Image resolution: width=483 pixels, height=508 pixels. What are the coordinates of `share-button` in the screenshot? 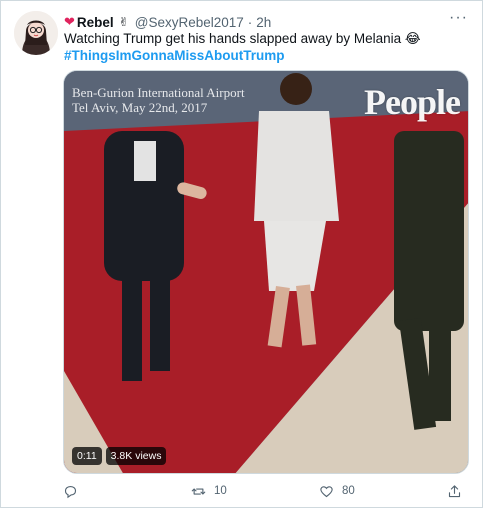 It's located at (457, 491).